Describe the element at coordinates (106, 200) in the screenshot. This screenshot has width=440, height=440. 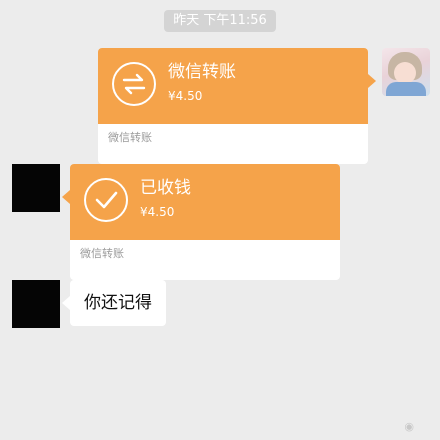
I see `checkmark-icon` at that location.